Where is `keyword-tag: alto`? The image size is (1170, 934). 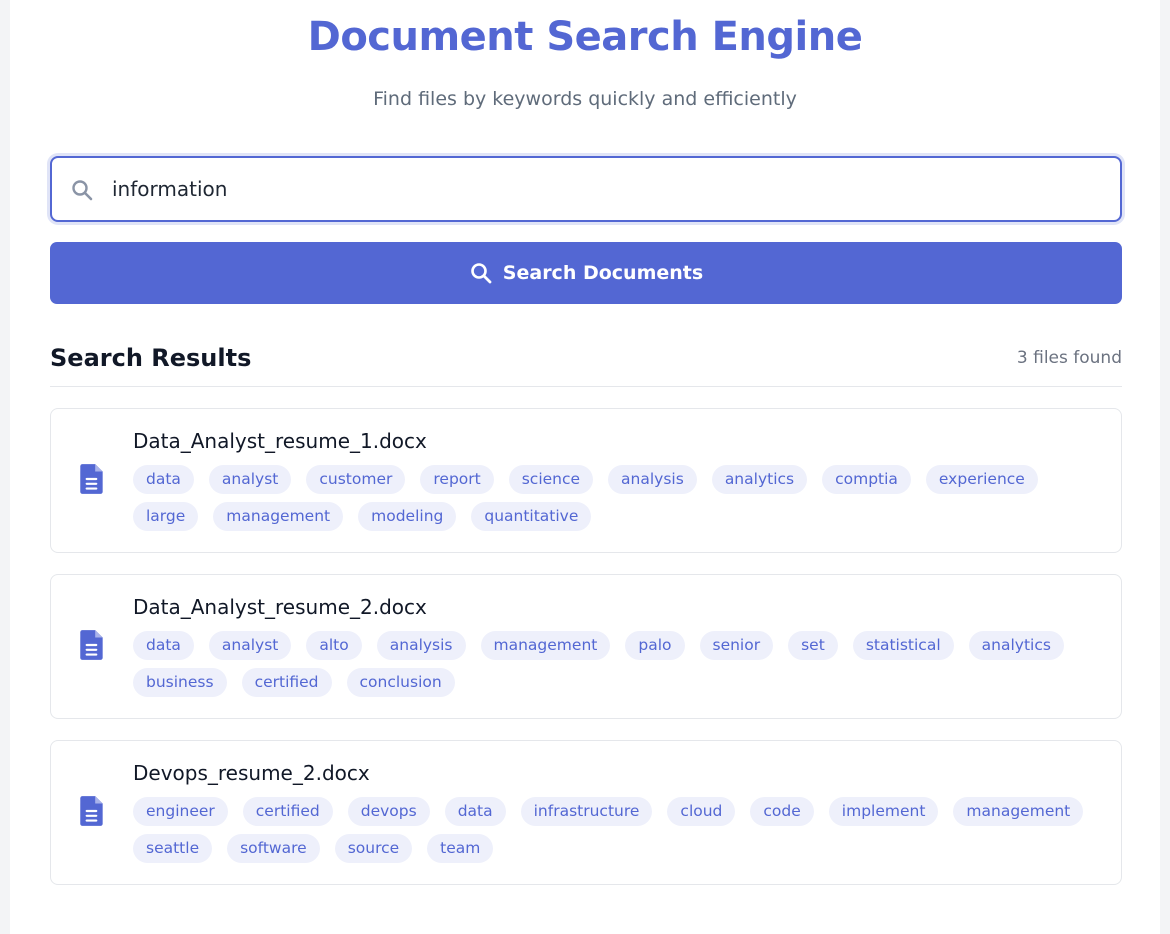 keyword-tag: alto is located at coordinates (334, 645).